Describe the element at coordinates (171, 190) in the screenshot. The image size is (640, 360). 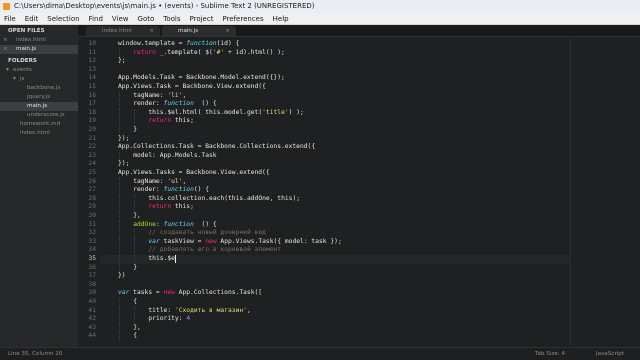
I see `code-line: render: function() {` at that location.